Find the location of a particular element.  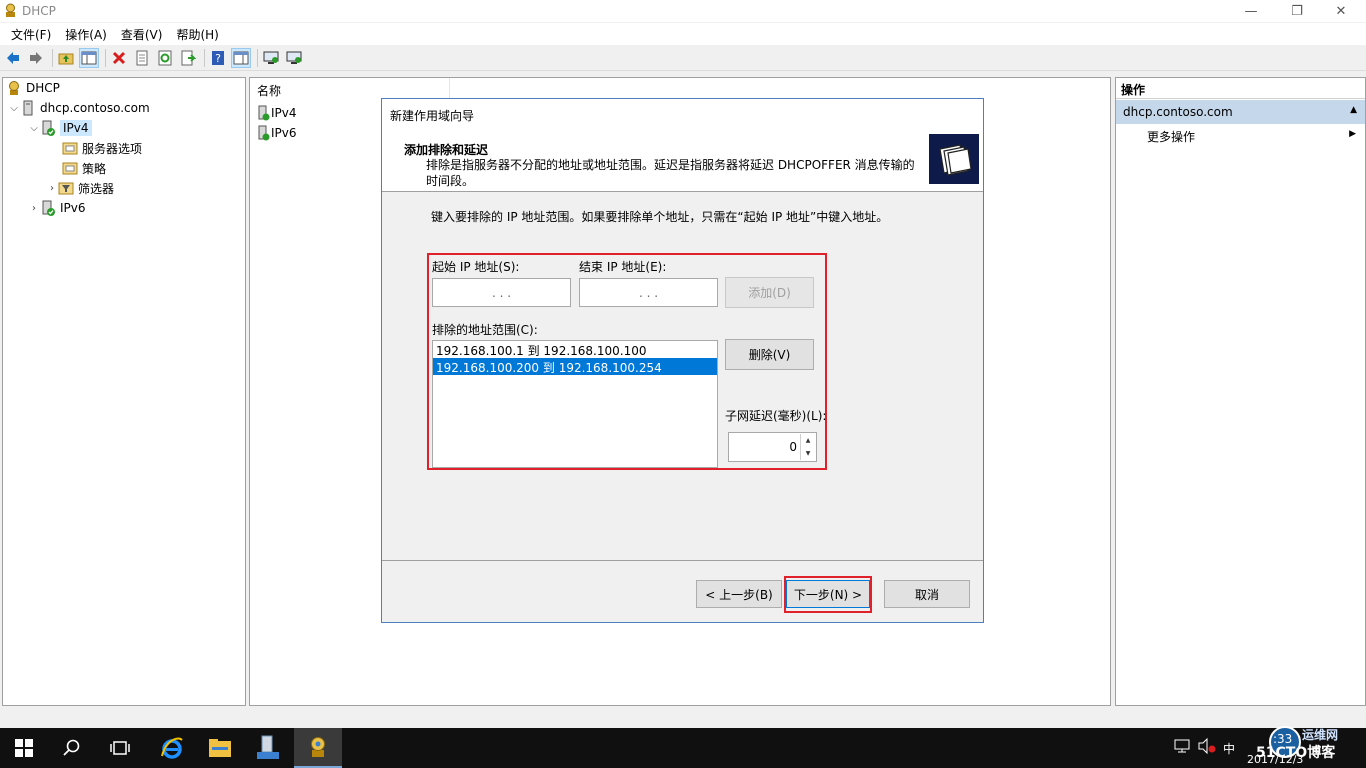

clock-date: 2017/12/3 is located at coordinates (1275, 759).